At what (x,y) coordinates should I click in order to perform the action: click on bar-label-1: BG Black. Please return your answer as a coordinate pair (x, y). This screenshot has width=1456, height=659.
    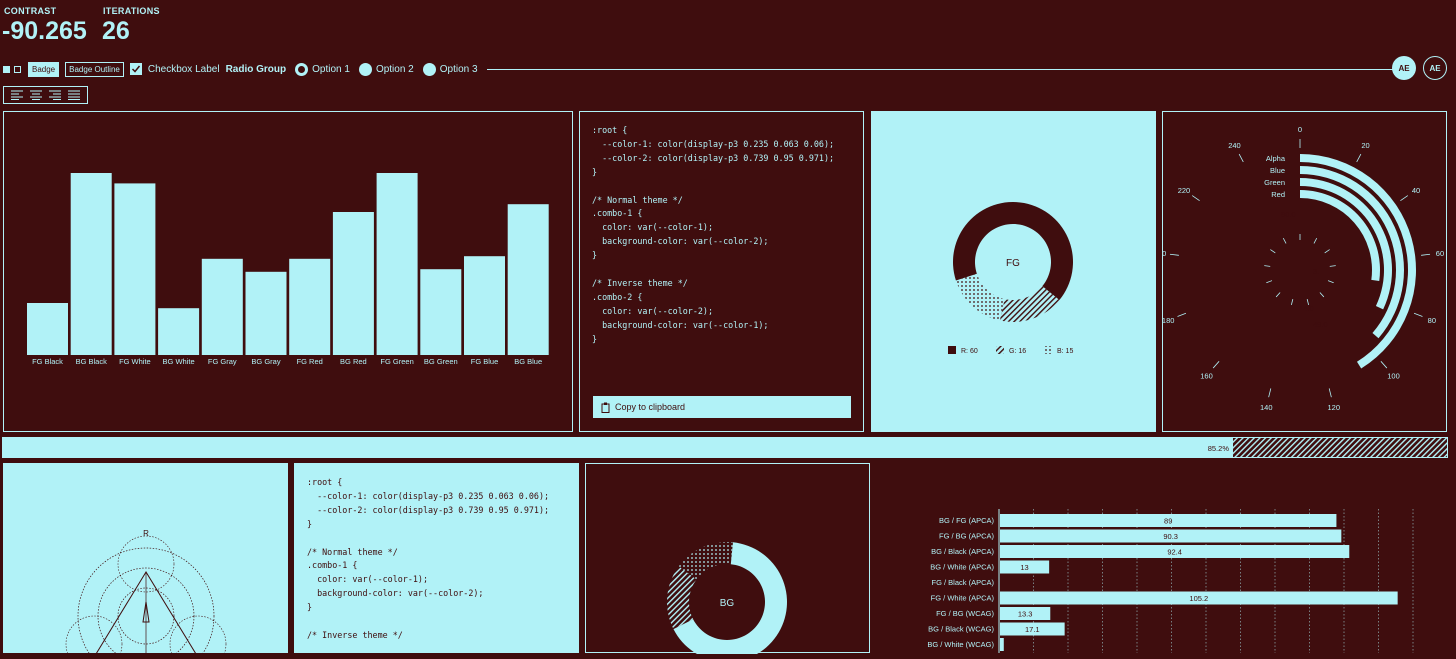
    Looking at the image, I should click on (92, 361).